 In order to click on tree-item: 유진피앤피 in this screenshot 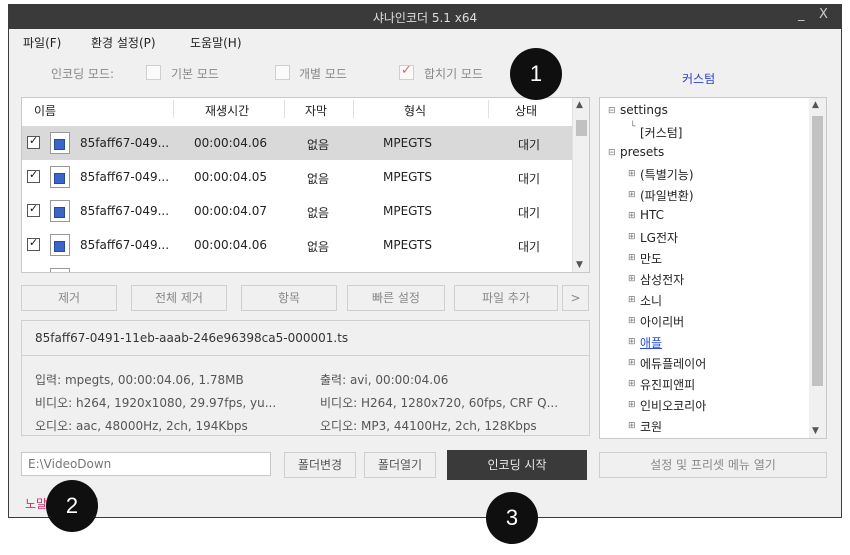, I will do `click(667, 384)`.